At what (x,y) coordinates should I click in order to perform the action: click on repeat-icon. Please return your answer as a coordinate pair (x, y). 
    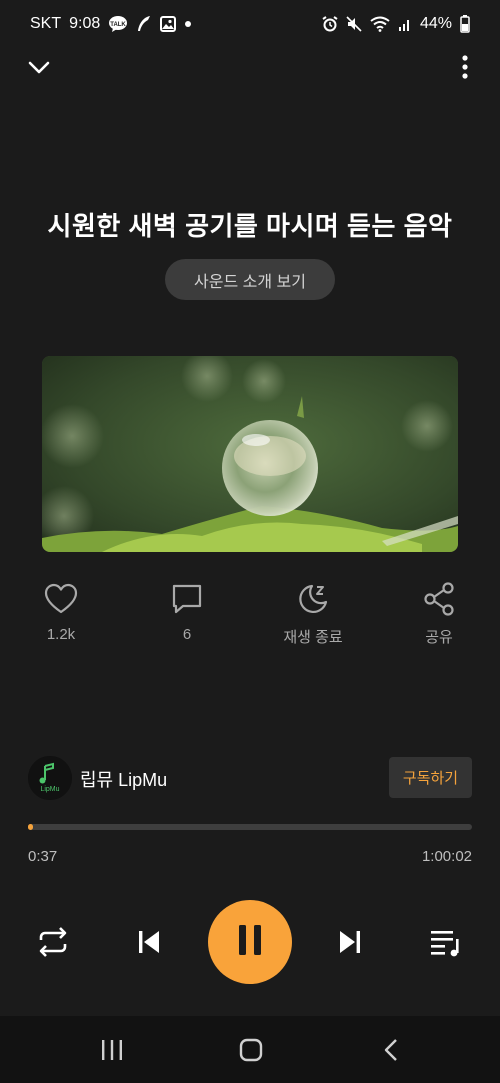
    Looking at the image, I should click on (53, 942).